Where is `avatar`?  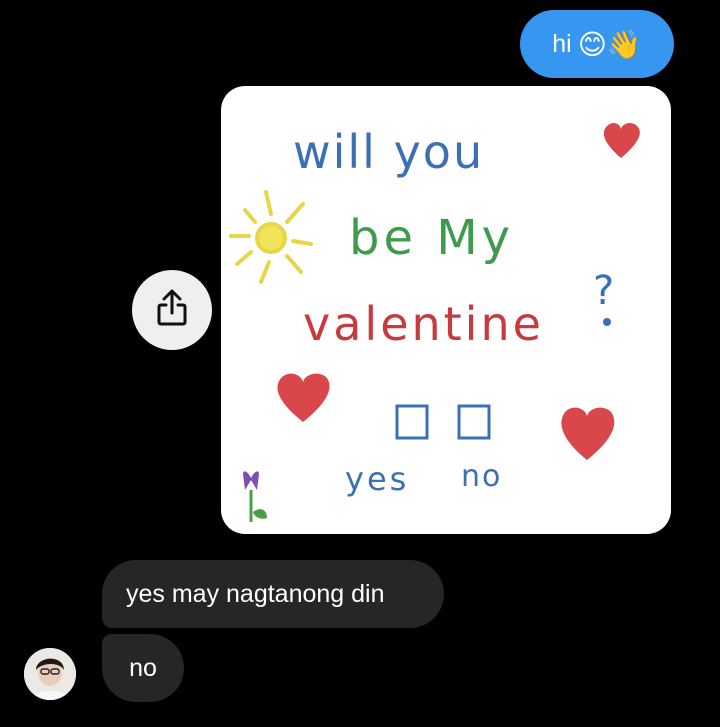
avatar is located at coordinates (50, 674).